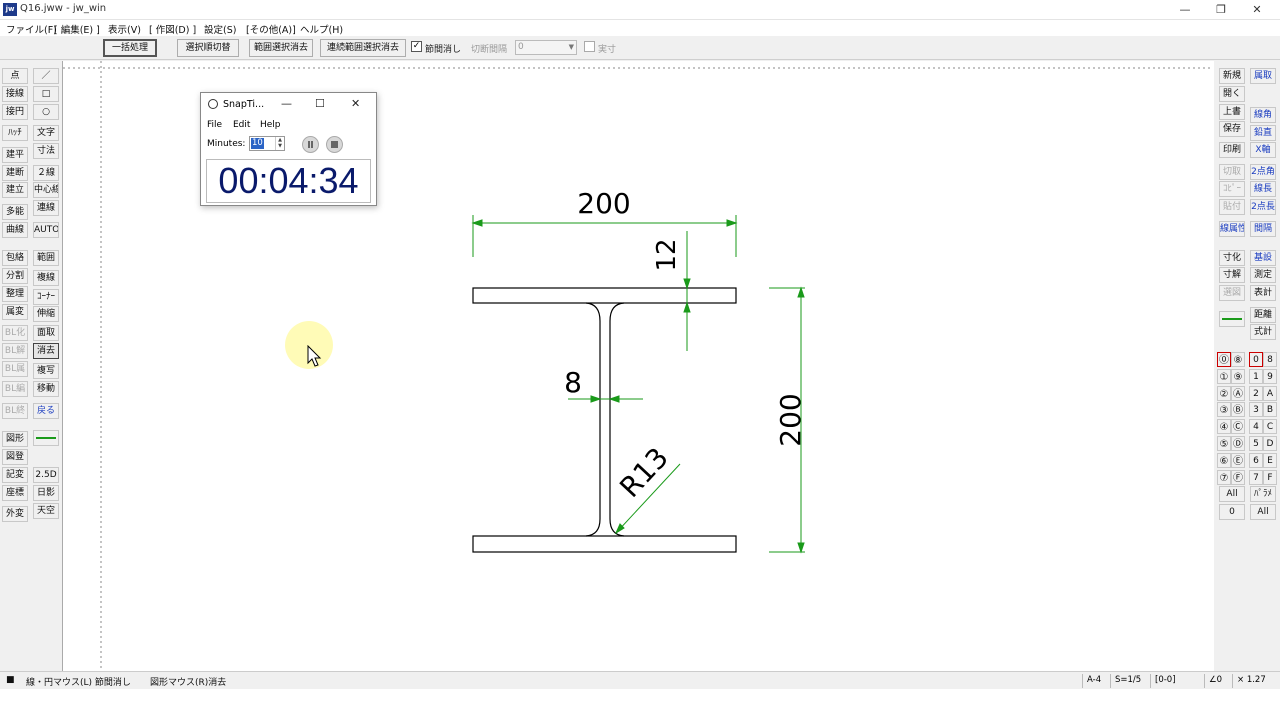  What do you see at coordinates (1224, 410) in the screenshot?
I see `layer-group-3: ③` at bounding box center [1224, 410].